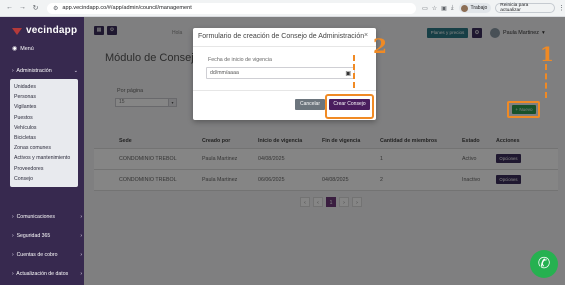 This screenshot has height=285, width=565. Describe the element at coordinates (48, 49) in the screenshot. I see `sidebar-item-menu: ◉ Menú` at that location.